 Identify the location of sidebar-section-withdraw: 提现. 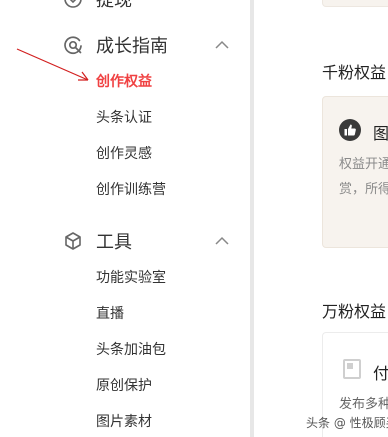
(147, 7).